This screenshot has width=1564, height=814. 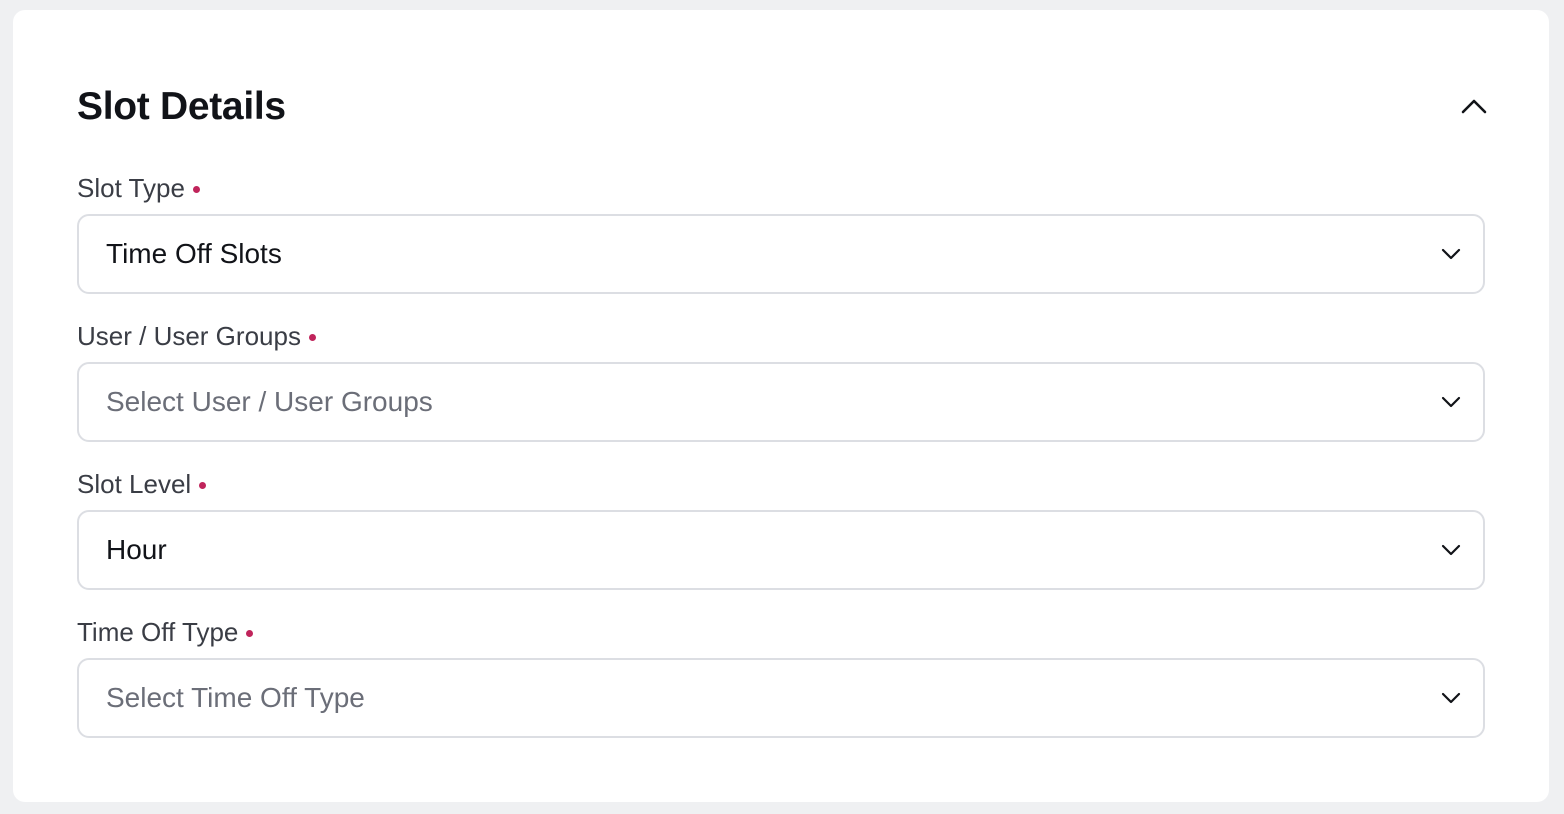 I want to click on slot-level-label: Slot Level, so click(x=142, y=484).